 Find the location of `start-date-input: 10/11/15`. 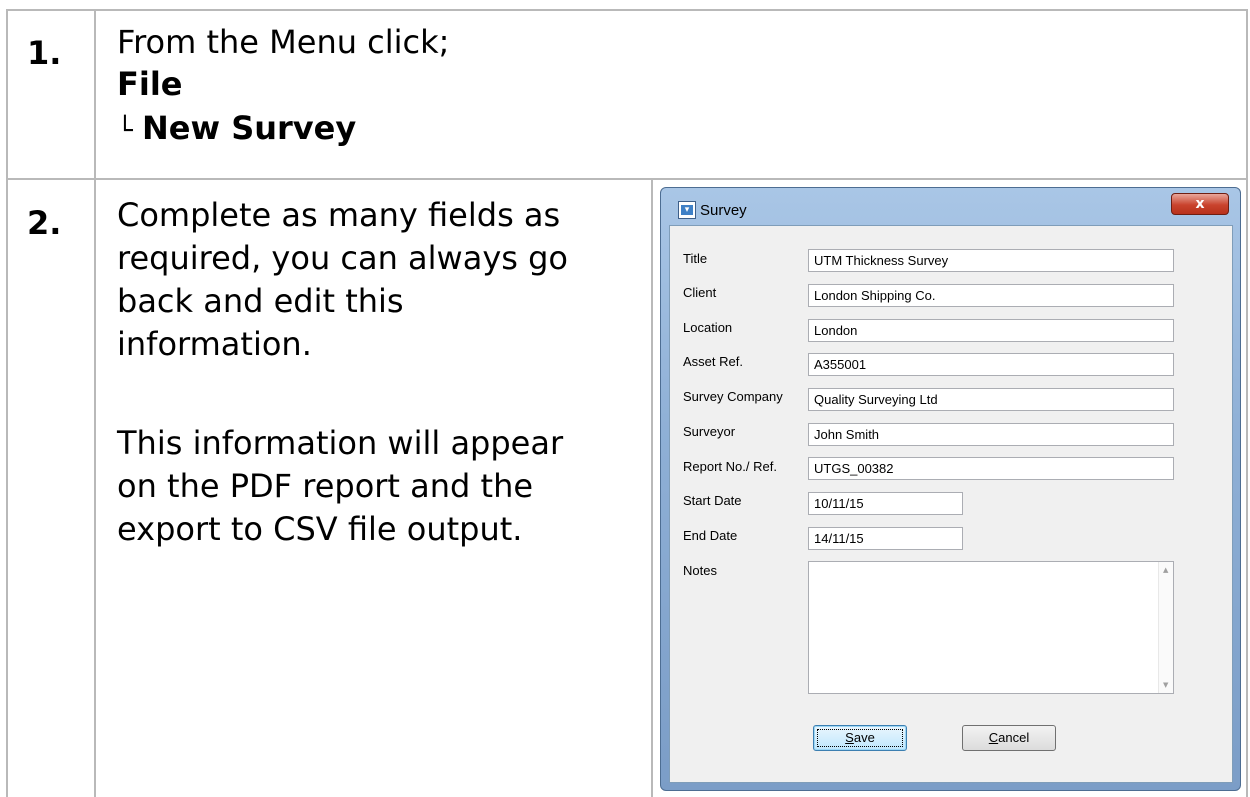

start-date-input: 10/11/15 is located at coordinates (885, 503).